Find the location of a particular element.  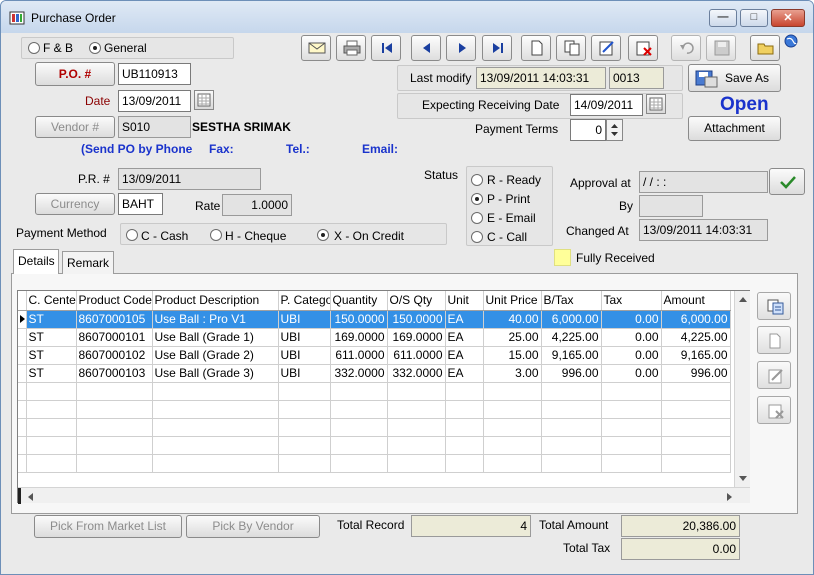

rate-field: 1.0000 is located at coordinates (257, 205).